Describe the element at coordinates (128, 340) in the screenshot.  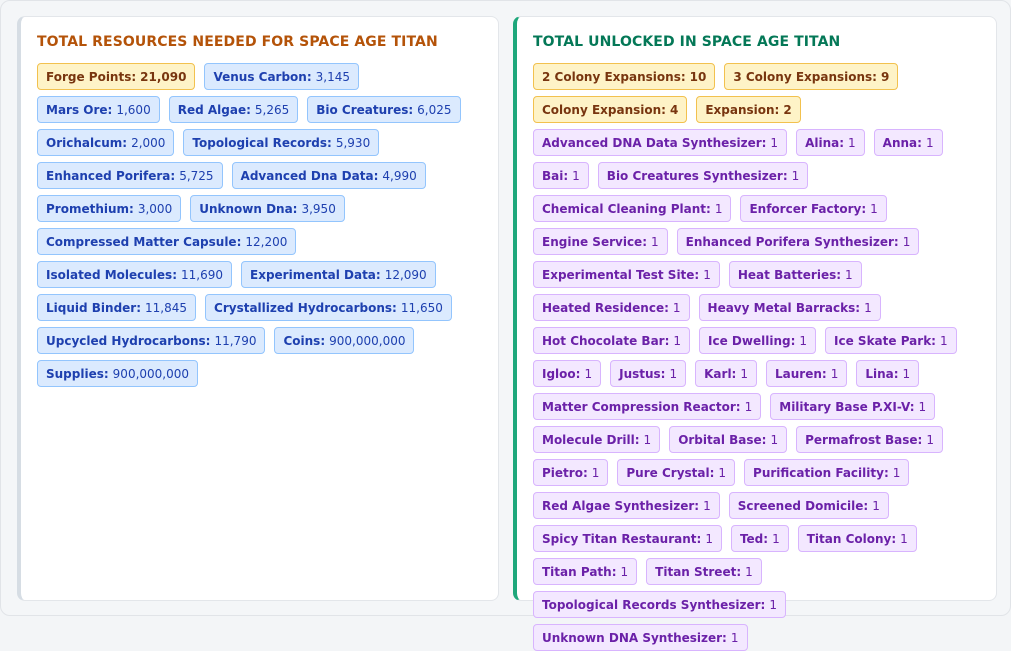
I see `resource-chip-label: Upcycled Hydrocarbons:` at that location.